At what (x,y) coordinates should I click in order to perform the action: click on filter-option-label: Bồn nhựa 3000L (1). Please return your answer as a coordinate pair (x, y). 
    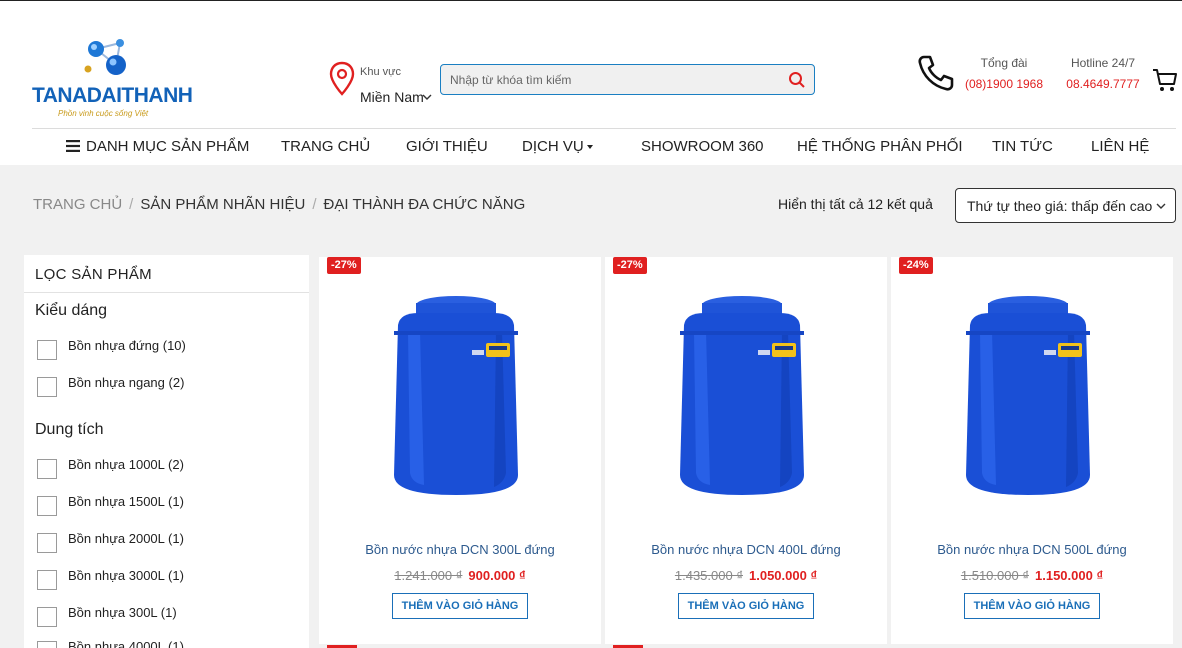
    Looking at the image, I should click on (126, 575).